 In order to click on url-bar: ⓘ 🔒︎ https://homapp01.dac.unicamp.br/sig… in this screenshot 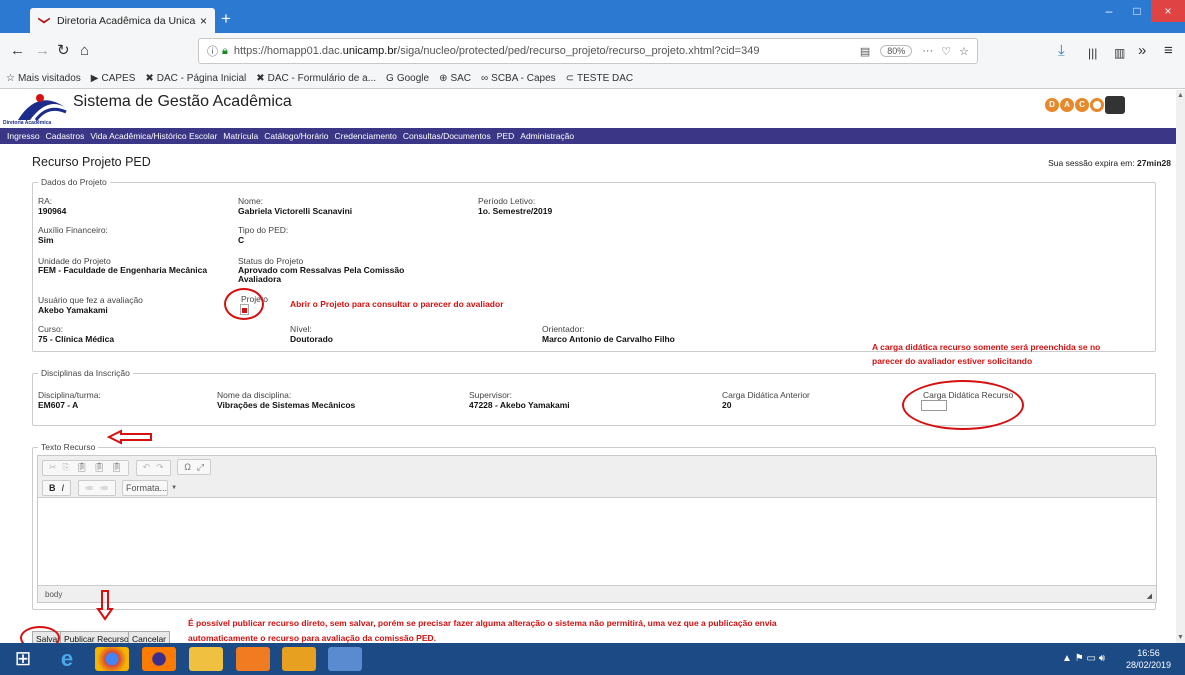, I will do `click(588, 51)`.